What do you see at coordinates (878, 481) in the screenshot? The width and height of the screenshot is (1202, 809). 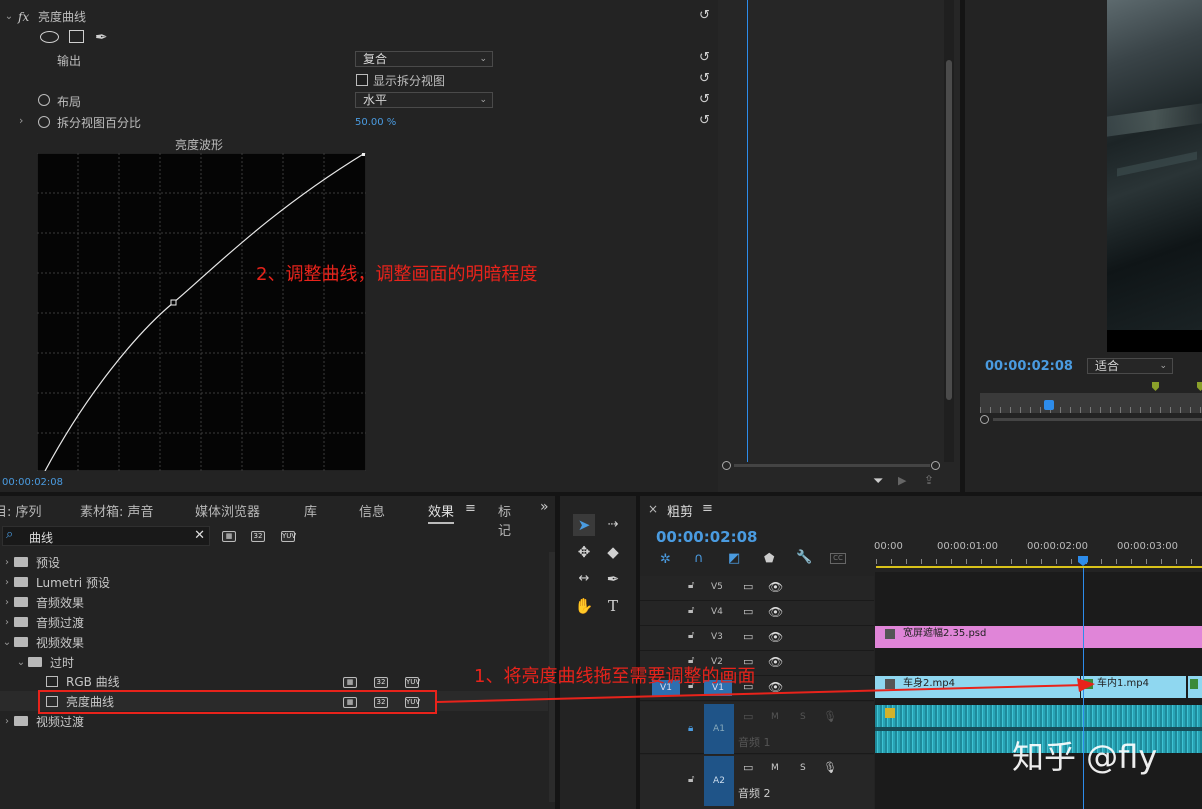 I see `filter-icon: ⏷` at bounding box center [878, 481].